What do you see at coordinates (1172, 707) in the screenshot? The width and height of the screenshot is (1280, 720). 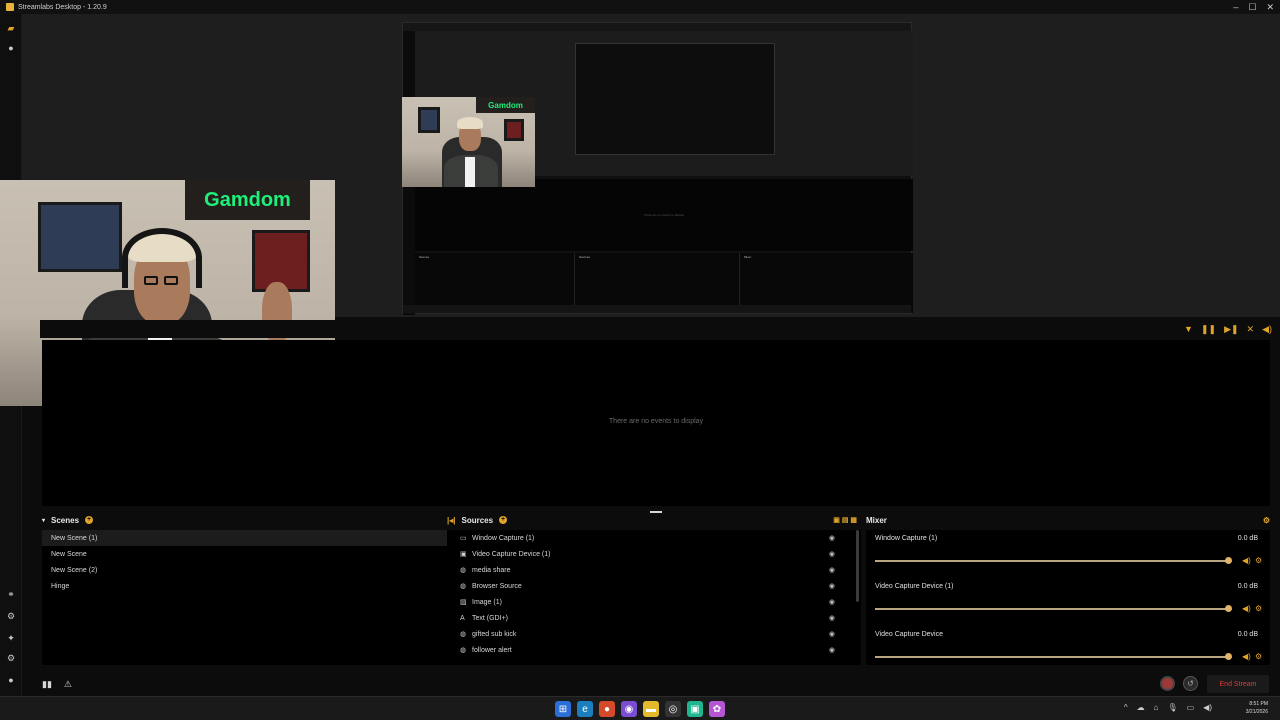 I see `microphone-icon: 🎙` at bounding box center [1172, 707].